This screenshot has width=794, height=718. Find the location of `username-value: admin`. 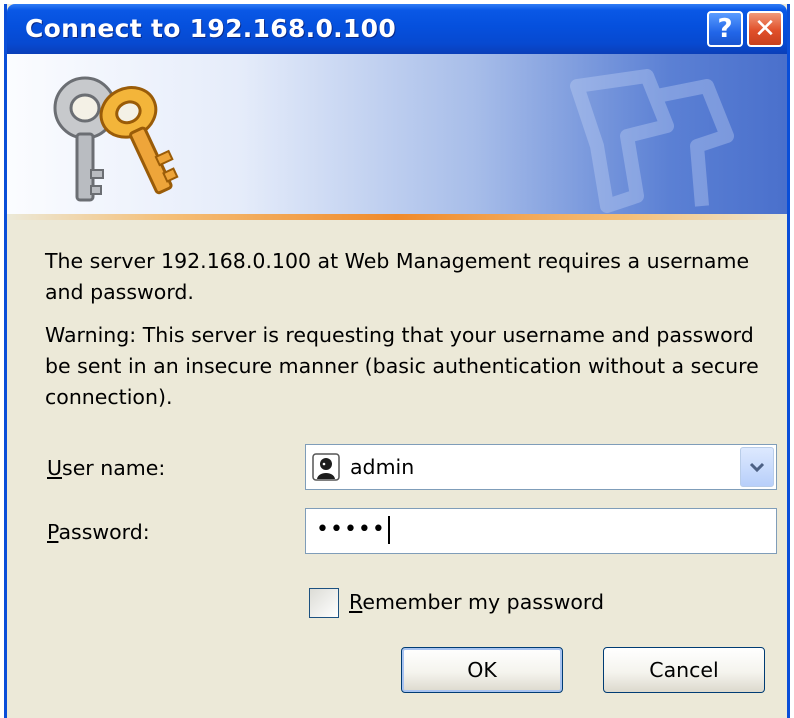

username-value: admin is located at coordinates (382, 467).